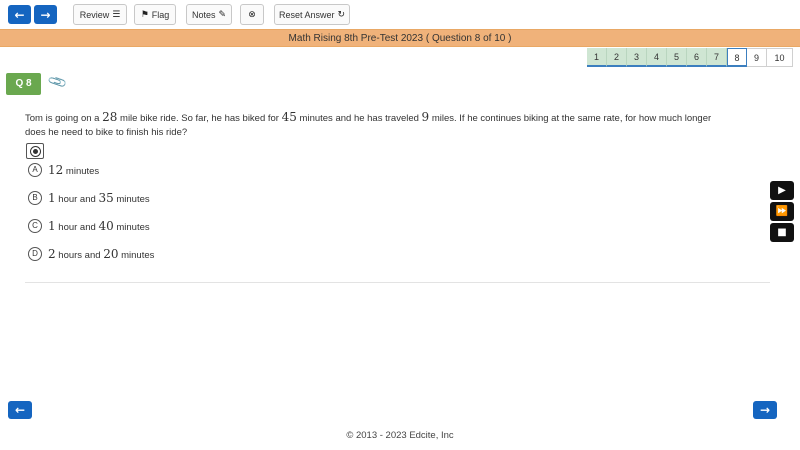 This screenshot has height=450, width=800. Describe the element at coordinates (106, 198) in the screenshot. I see `choice-number: 35` at that location.